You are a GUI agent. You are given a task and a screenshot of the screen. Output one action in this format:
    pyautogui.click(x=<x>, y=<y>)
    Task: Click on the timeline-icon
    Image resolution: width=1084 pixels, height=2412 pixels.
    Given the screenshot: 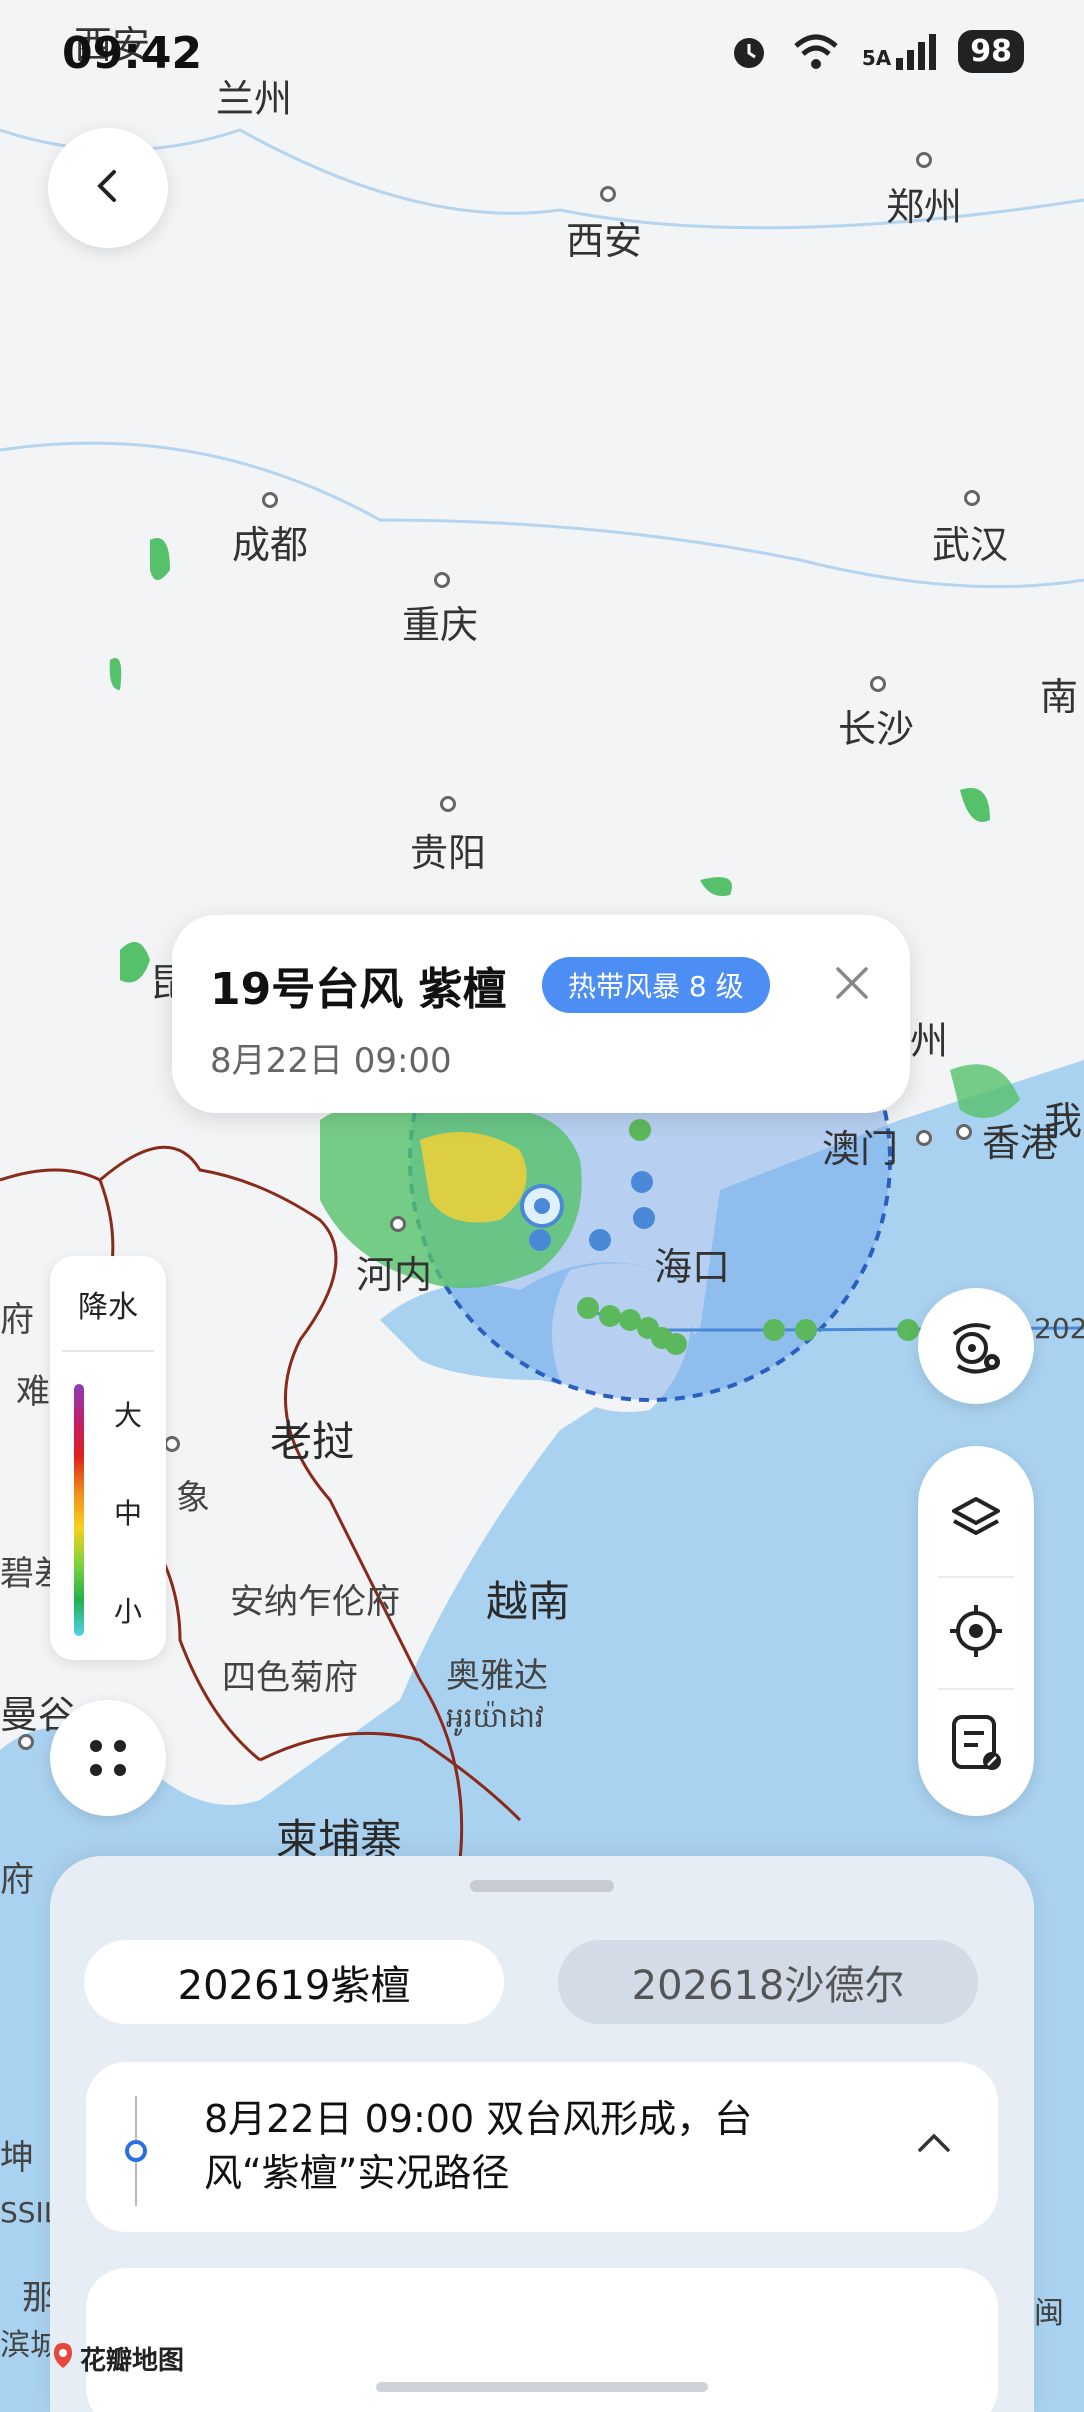 What is the action you would take?
    pyautogui.click(x=136, y=2151)
    